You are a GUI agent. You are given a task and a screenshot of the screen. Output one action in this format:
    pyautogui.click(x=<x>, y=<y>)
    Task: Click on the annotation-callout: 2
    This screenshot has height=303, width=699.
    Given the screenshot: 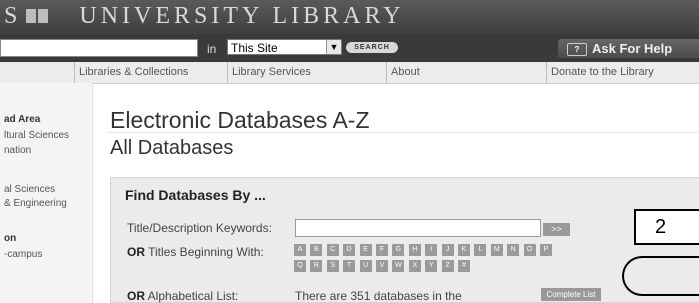 What is the action you would take?
    pyautogui.click(x=666, y=227)
    